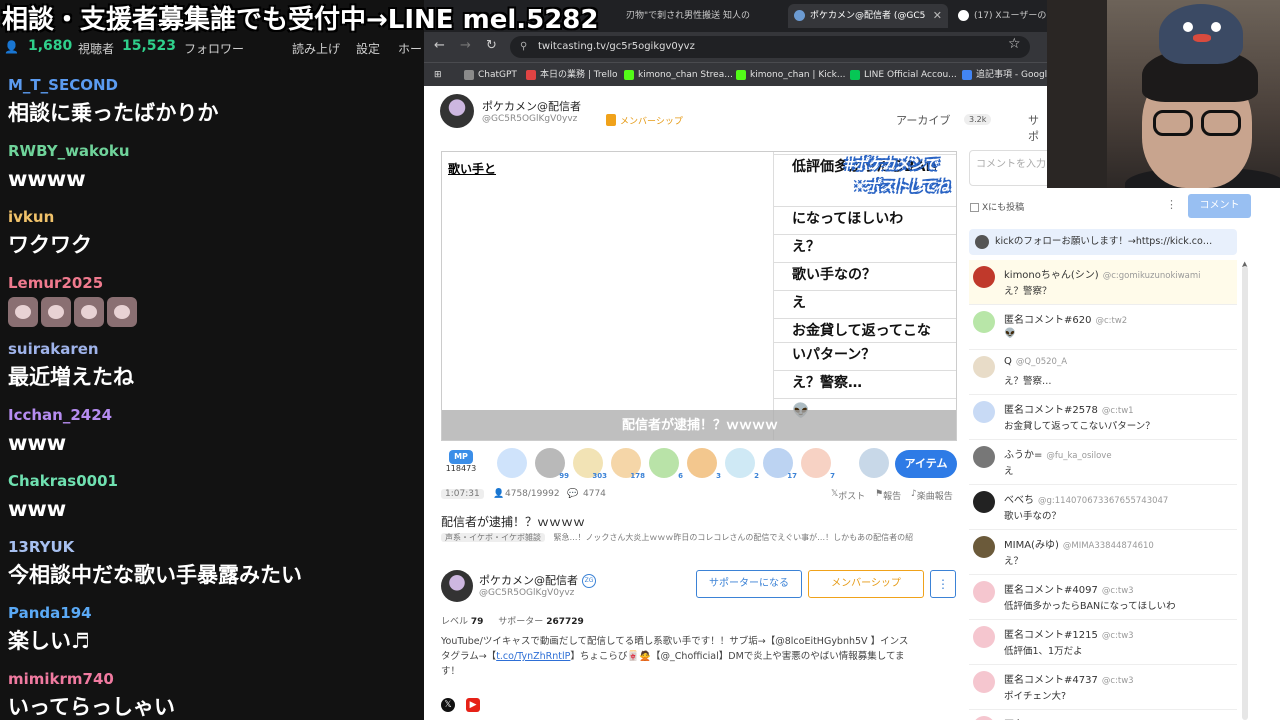 This screenshot has width=1280, height=720. What do you see at coordinates (799, 15) in the screenshot?
I see `twitcasting-icon` at bounding box center [799, 15].